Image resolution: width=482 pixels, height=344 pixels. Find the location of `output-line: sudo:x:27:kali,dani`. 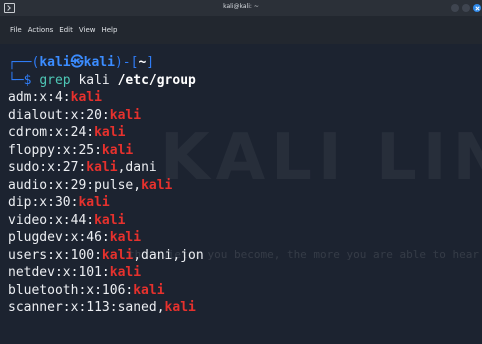

output-line: sudo:x:27:kali,dani is located at coordinates (106, 168).